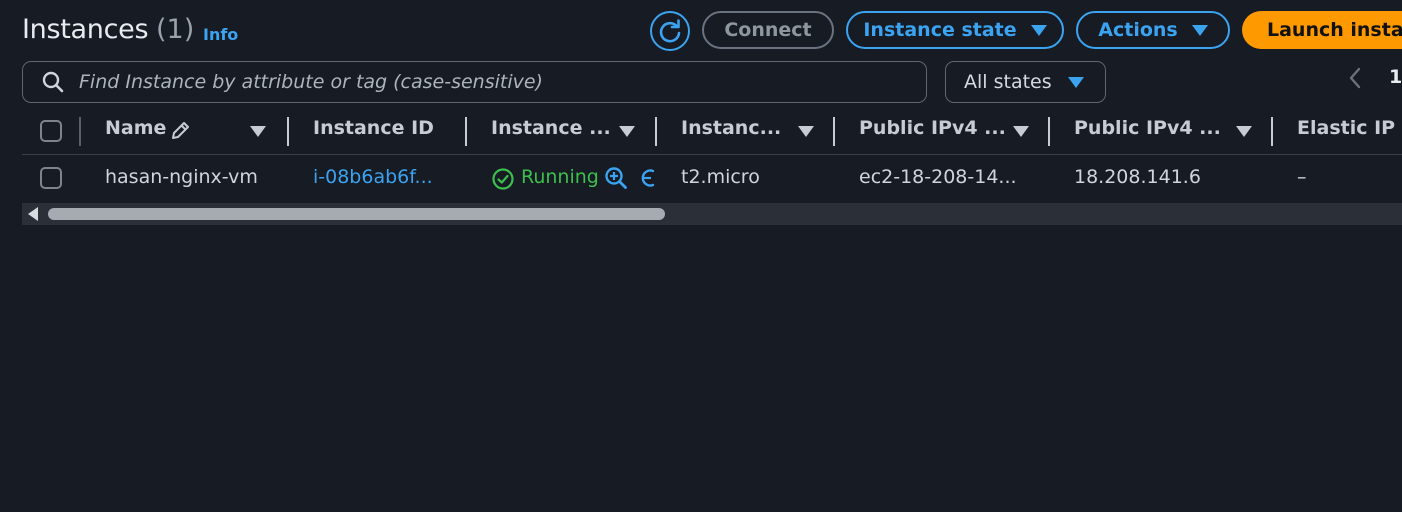 The image size is (1402, 512). I want to click on column-header-label: Elastic IP, so click(1346, 128).